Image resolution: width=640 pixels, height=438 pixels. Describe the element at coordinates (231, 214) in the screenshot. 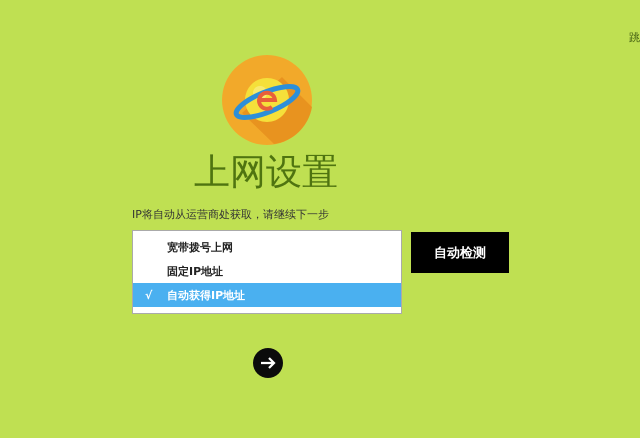

I see `hint-text: IP将自动从运营商处获取，请继续下一步` at that location.